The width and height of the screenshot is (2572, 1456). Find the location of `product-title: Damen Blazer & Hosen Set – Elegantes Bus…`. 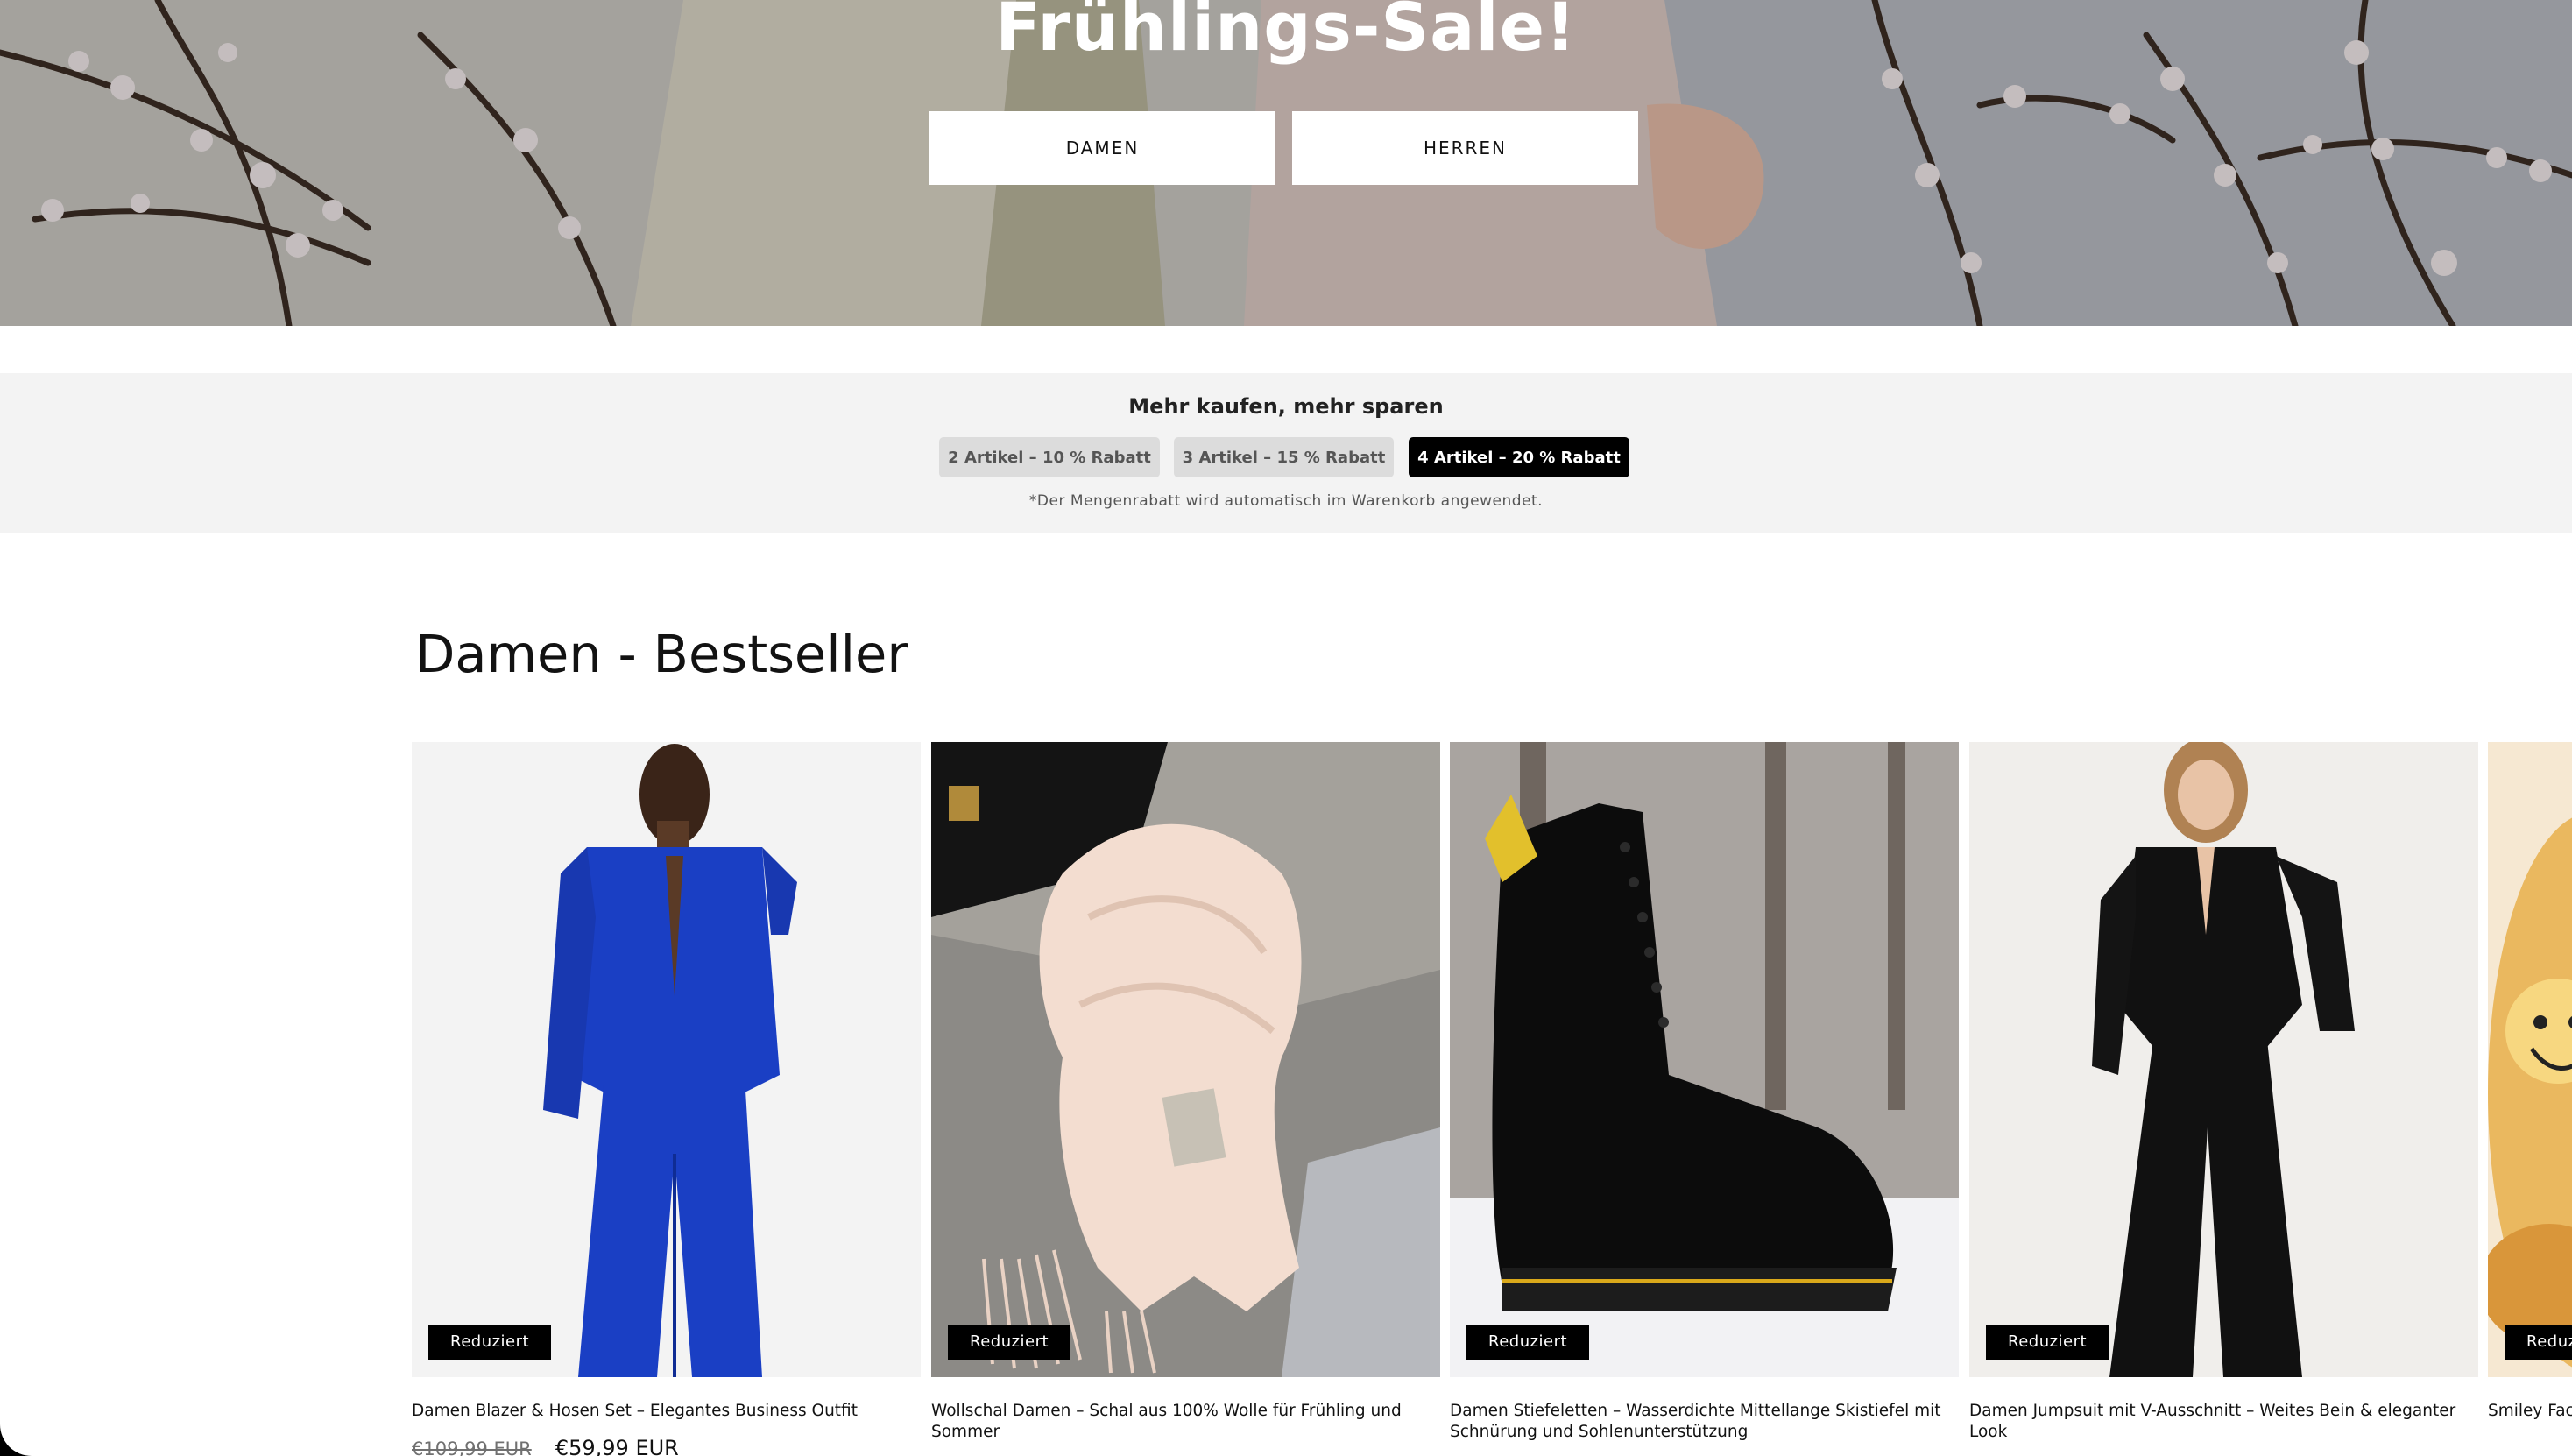

product-title: Damen Blazer & Hosen Set – Elegantes Bus… is located at coordinates (663, 1411).